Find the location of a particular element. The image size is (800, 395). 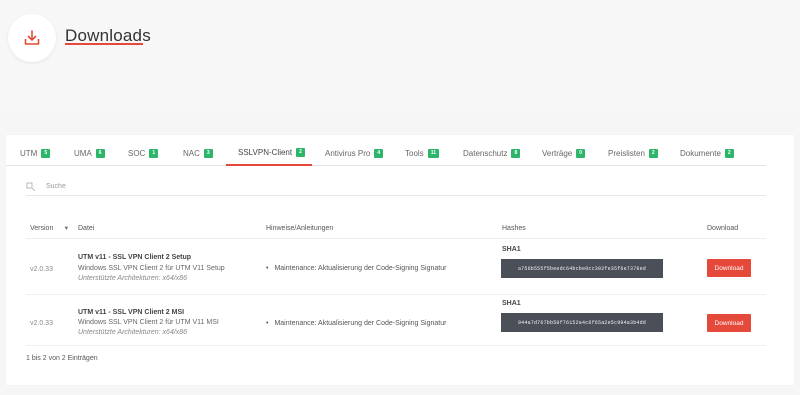

tab-vertraege: Verträge 0 is located at coordinates (564, 153).